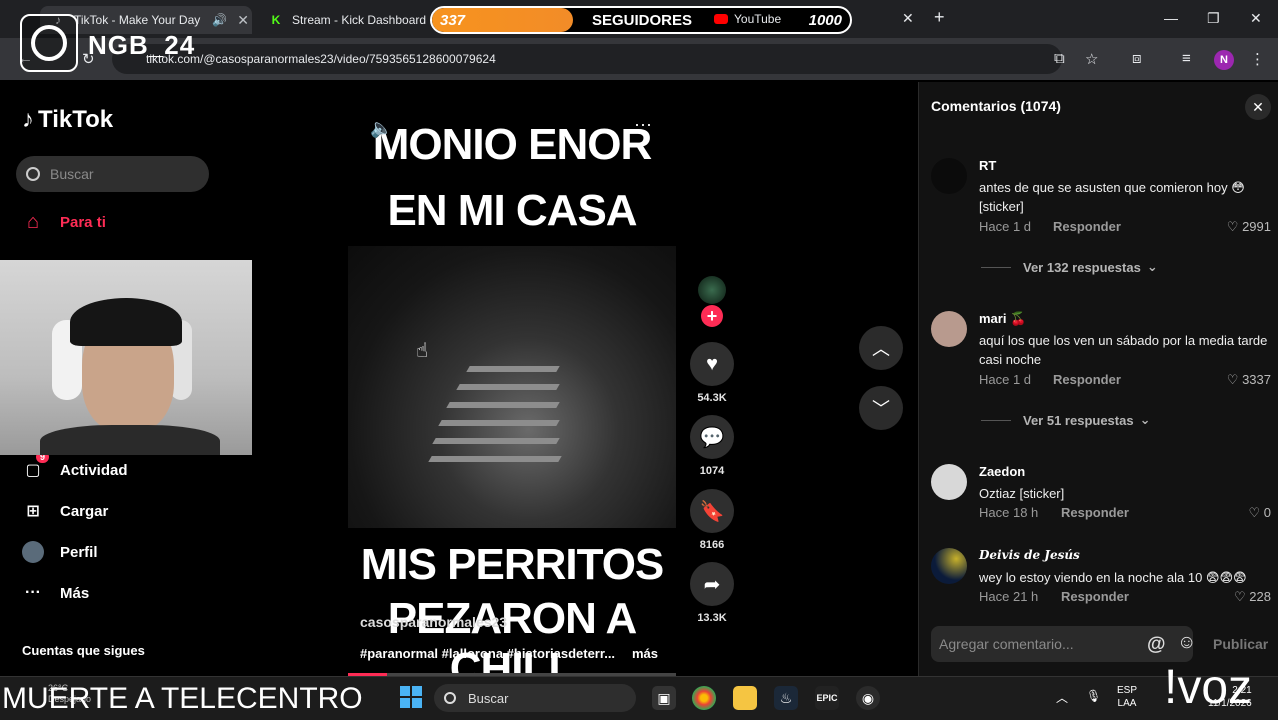  Describe the element at coordinates (939, 17) in the screenshot. I see `new-tab-button: +` at that location.